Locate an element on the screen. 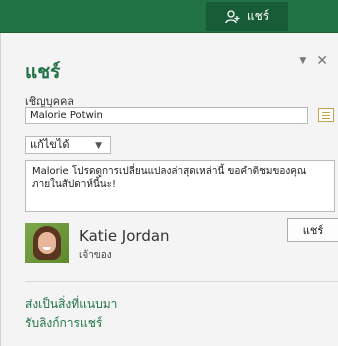  permission-value: แก้ไขได้ is located at coordinates (50, 144).